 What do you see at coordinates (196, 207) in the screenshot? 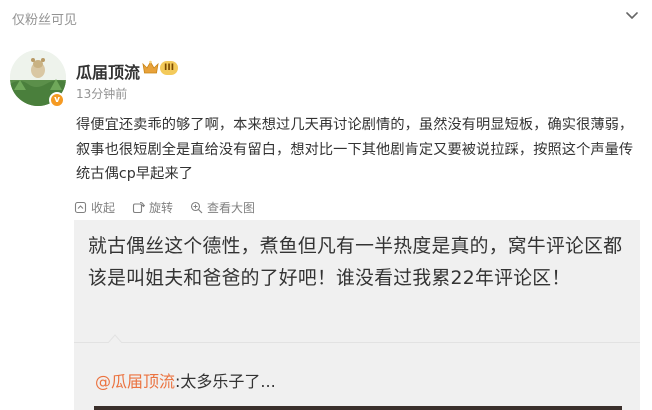
I see `zoom-in-icon` at bounding box center [196, 207].